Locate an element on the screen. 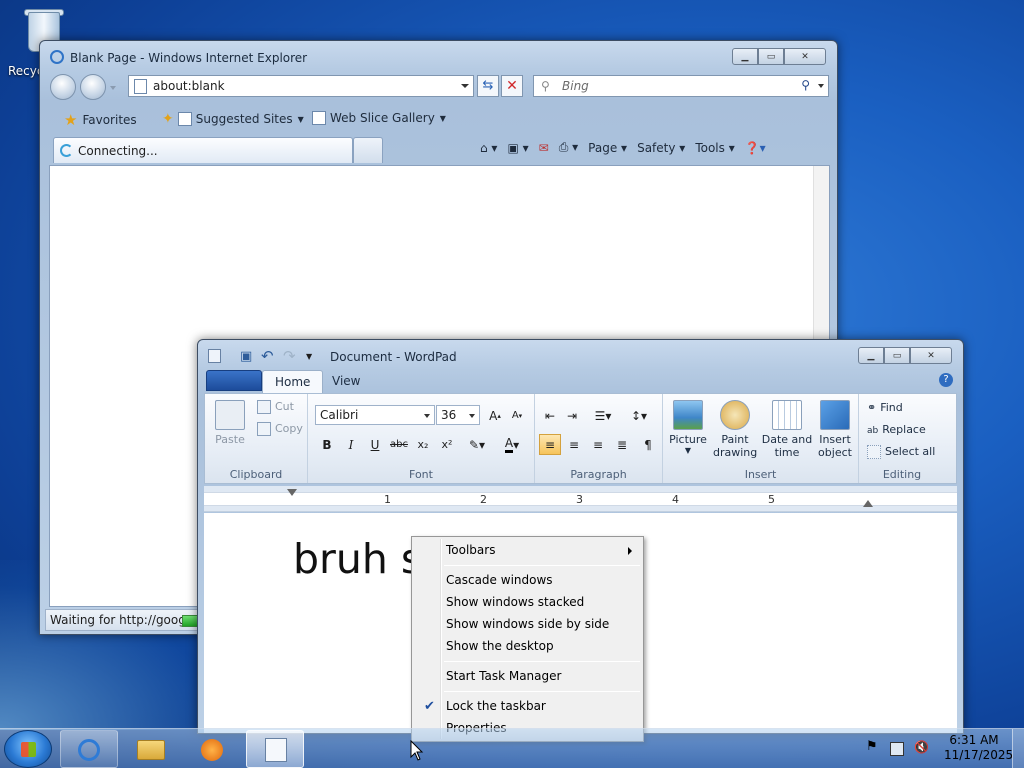 The height and width of the screenshot is (768, 1024). line-spacing-button: ↕▾ is located at coordinates (639, 415).